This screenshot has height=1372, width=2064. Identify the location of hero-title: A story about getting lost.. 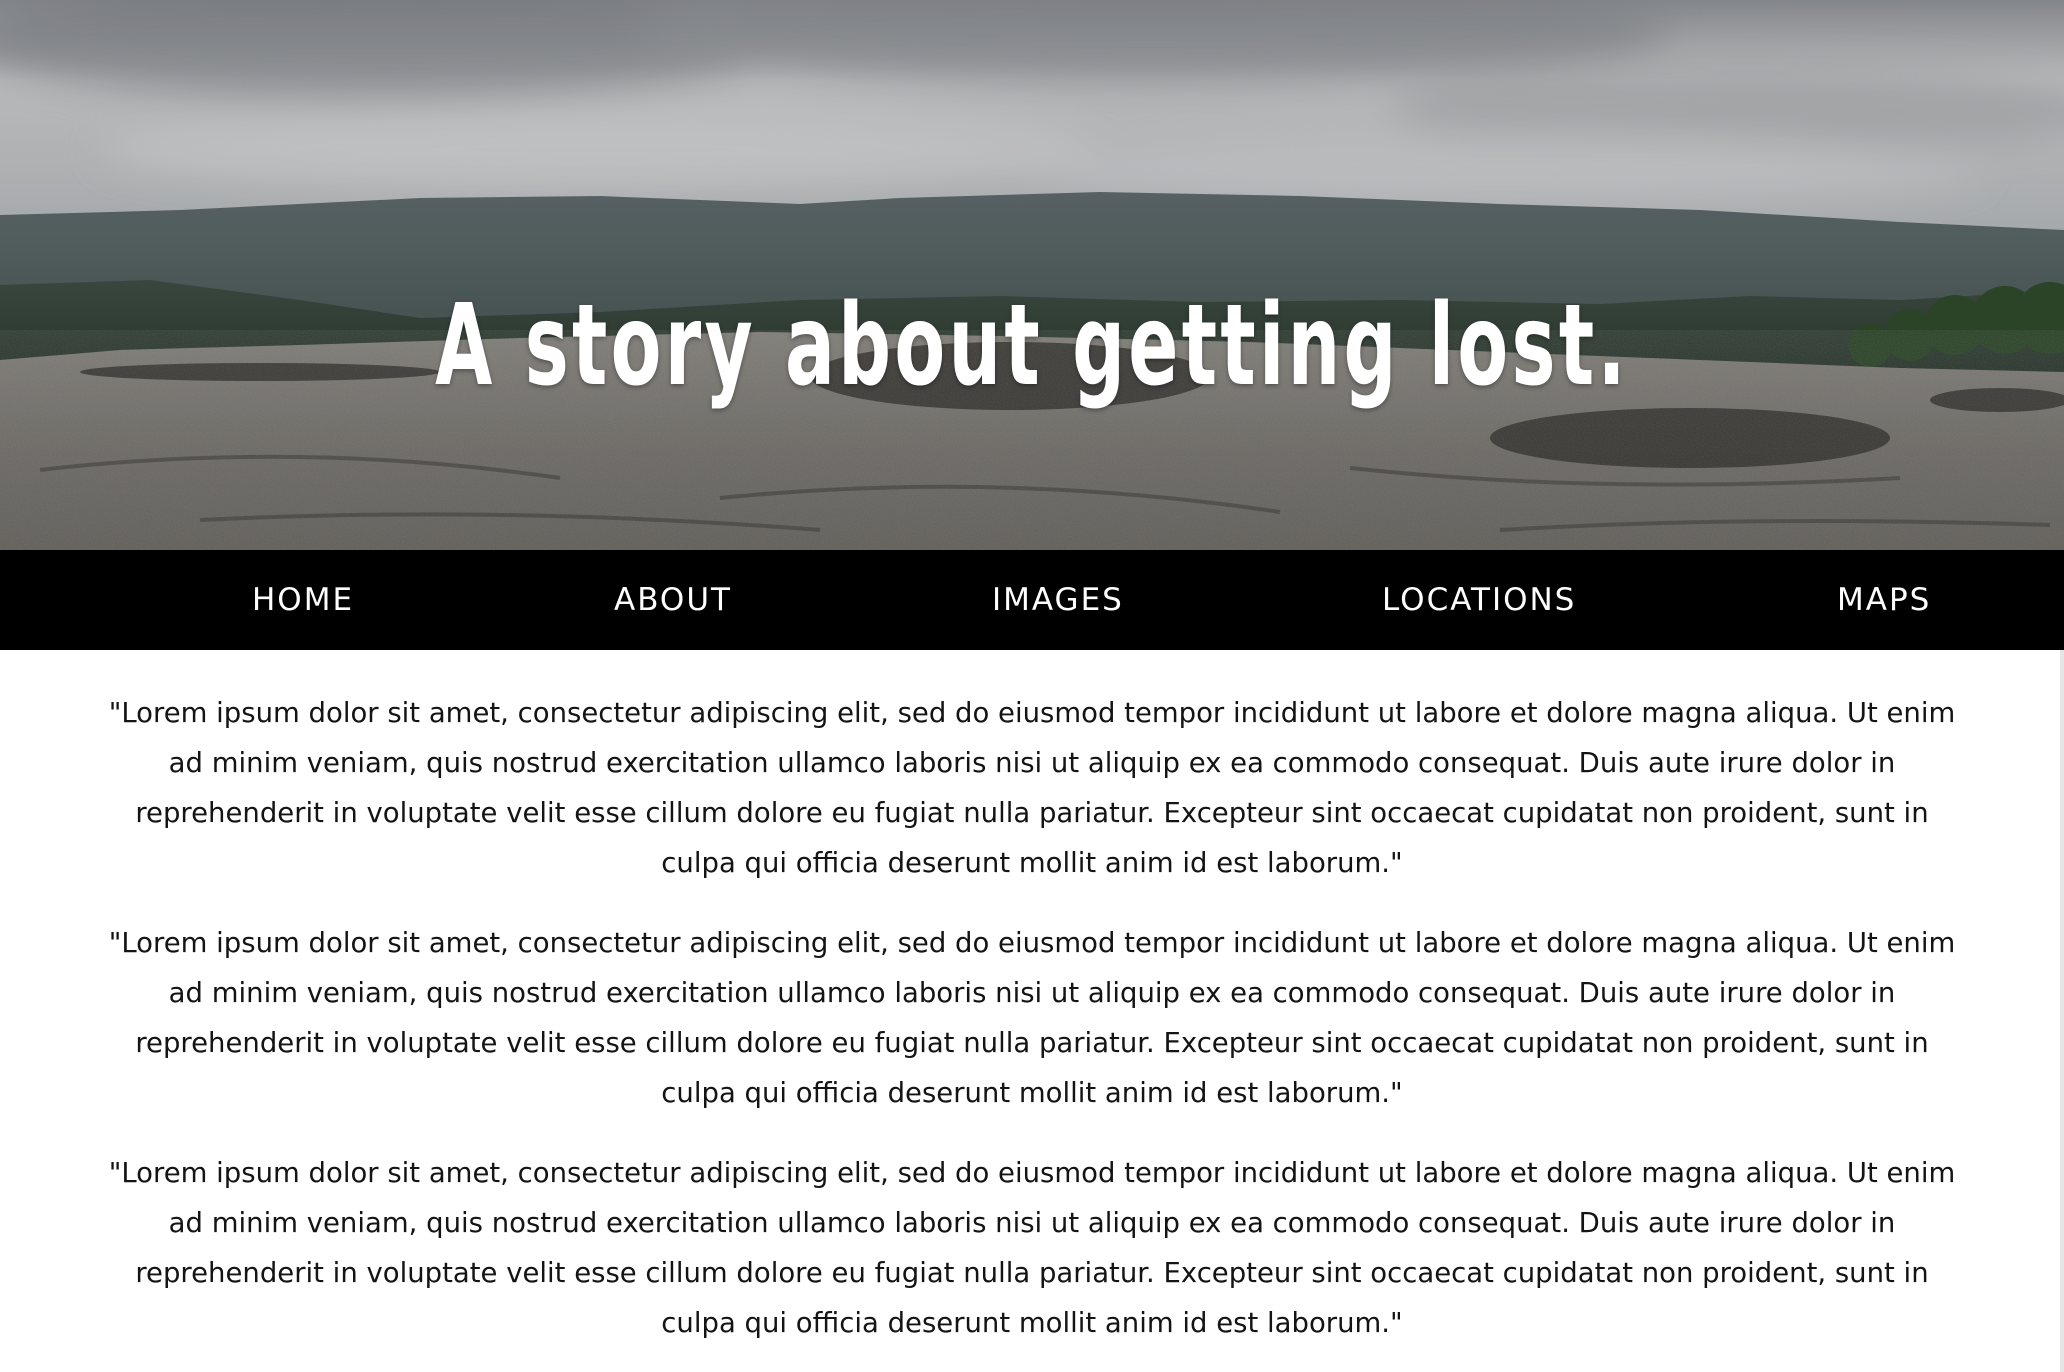
(1032, 346).